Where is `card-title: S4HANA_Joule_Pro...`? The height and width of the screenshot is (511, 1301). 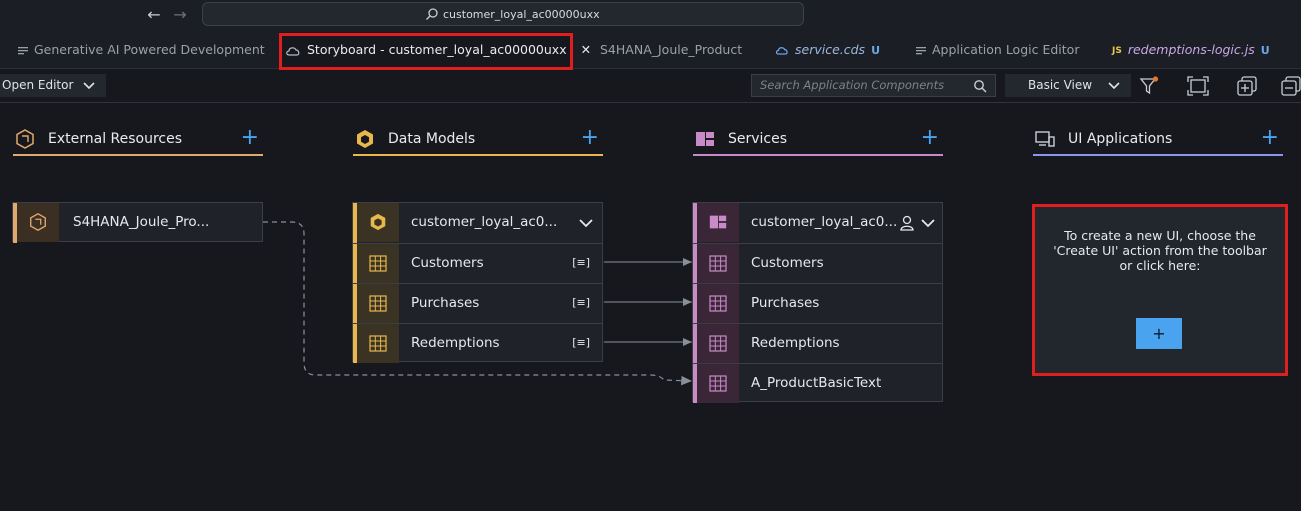 card-title: S4HANA_Joule_Pro... is located at coordinates (141, 222).